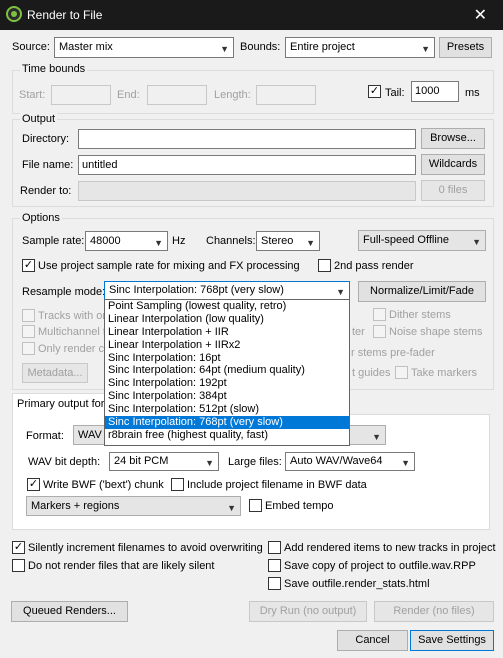  Describe the element at coordinates (14, 14) in the screenshot. I see `reaper-logo-icon` at that location.